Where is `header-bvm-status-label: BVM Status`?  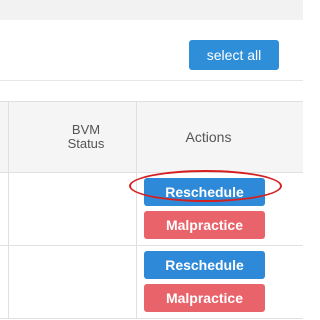
header-bvm-status-label: BVM Status is located at coordinates (86, 136).